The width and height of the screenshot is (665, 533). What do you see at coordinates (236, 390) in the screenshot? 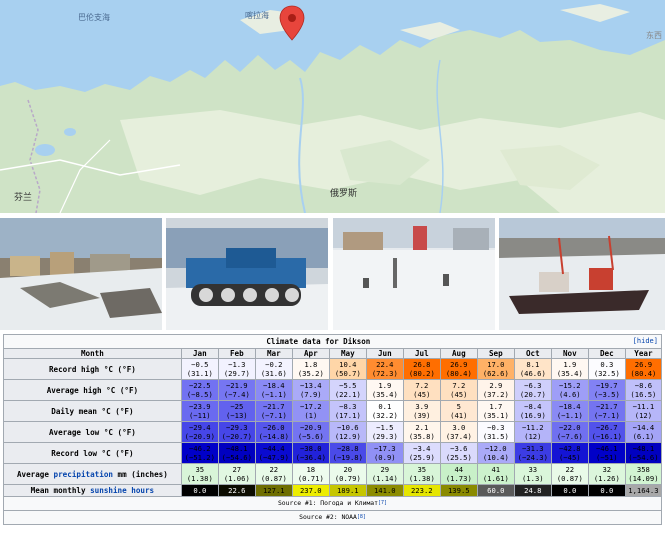
I see `climate-cell: −21.9 (−7.4)` at bounding box center [236, 390].